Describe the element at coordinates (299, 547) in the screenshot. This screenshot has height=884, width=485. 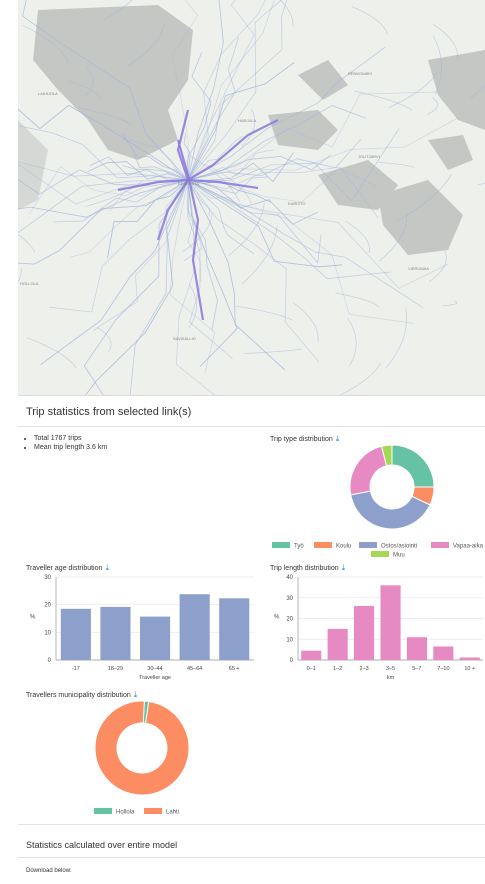
I see `legend-label: Työ` at that location.